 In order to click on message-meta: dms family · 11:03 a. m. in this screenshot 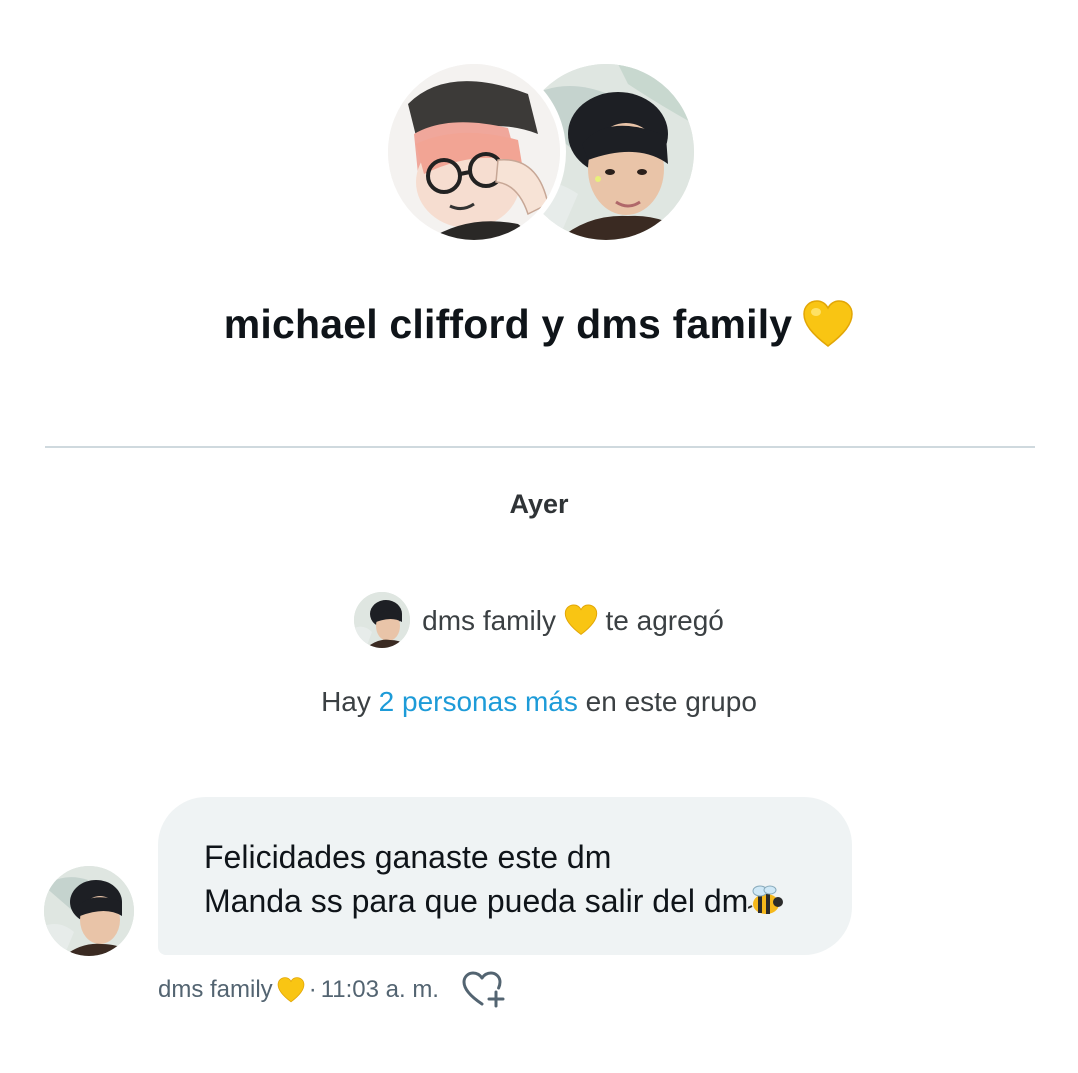, I will do `click(298, 990)`.